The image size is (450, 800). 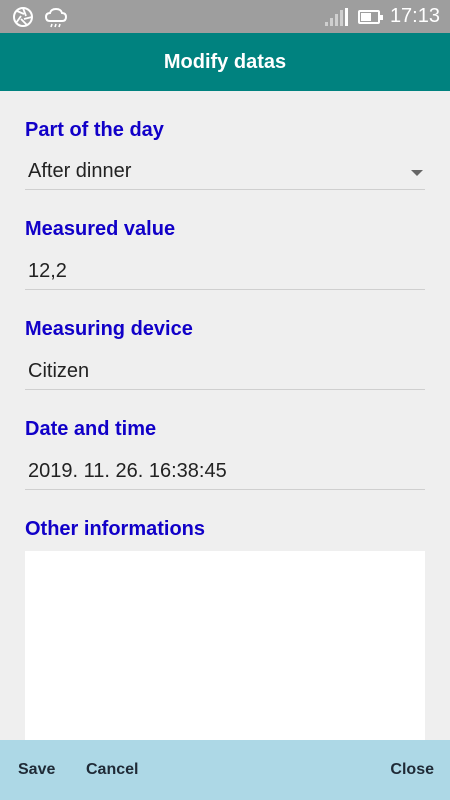 I want to click on dropdown-arrow-icon, so click(x=417, y=173).